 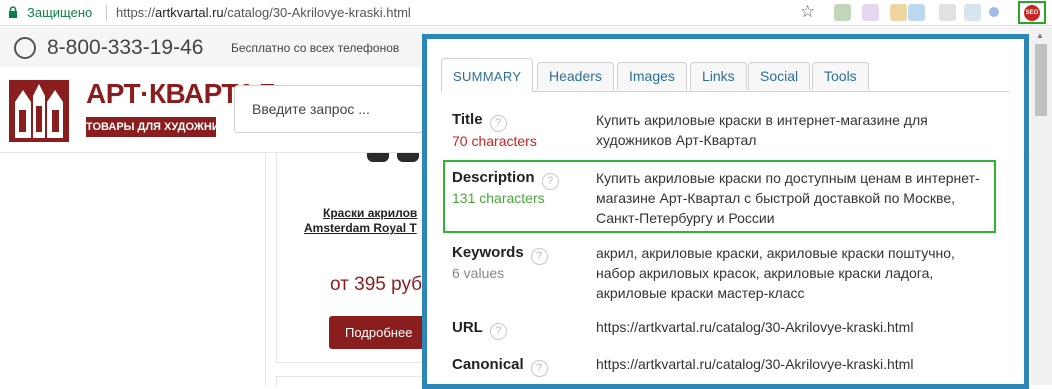 I want to click on tab-headers: Headers, so click(x=575, y=76).